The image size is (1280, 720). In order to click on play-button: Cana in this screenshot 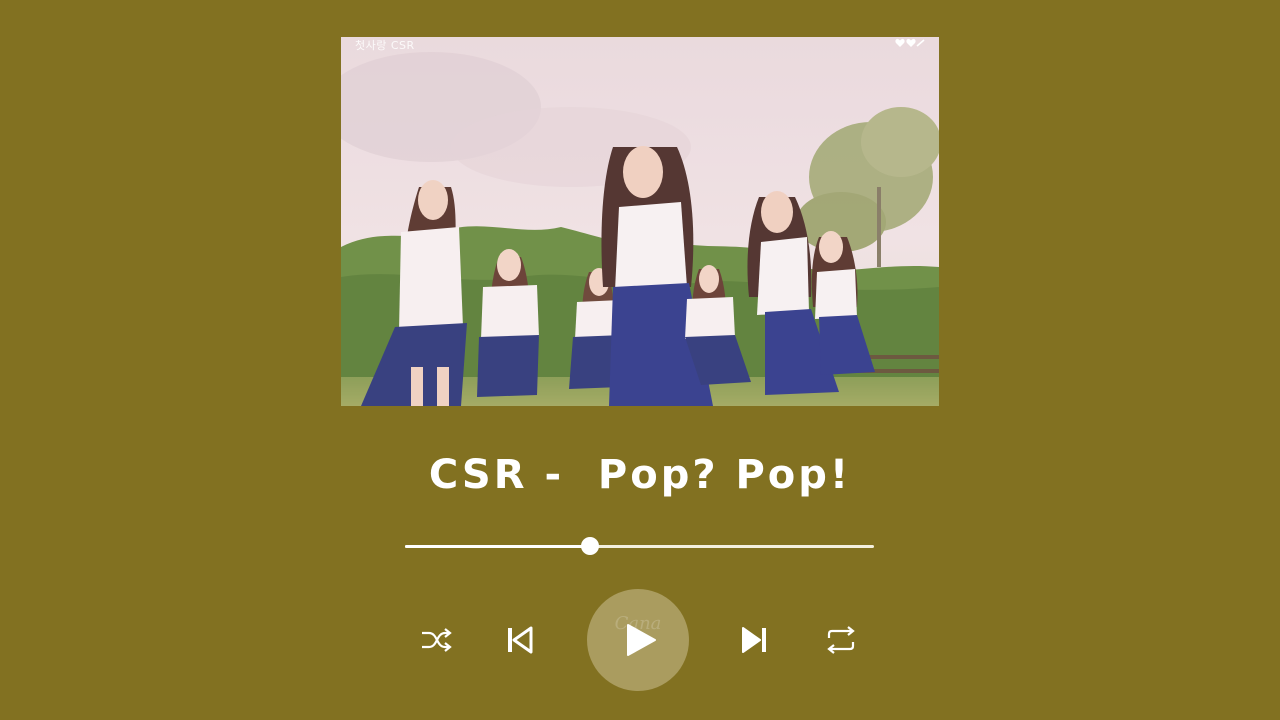, I will do `click(638, 640)`.